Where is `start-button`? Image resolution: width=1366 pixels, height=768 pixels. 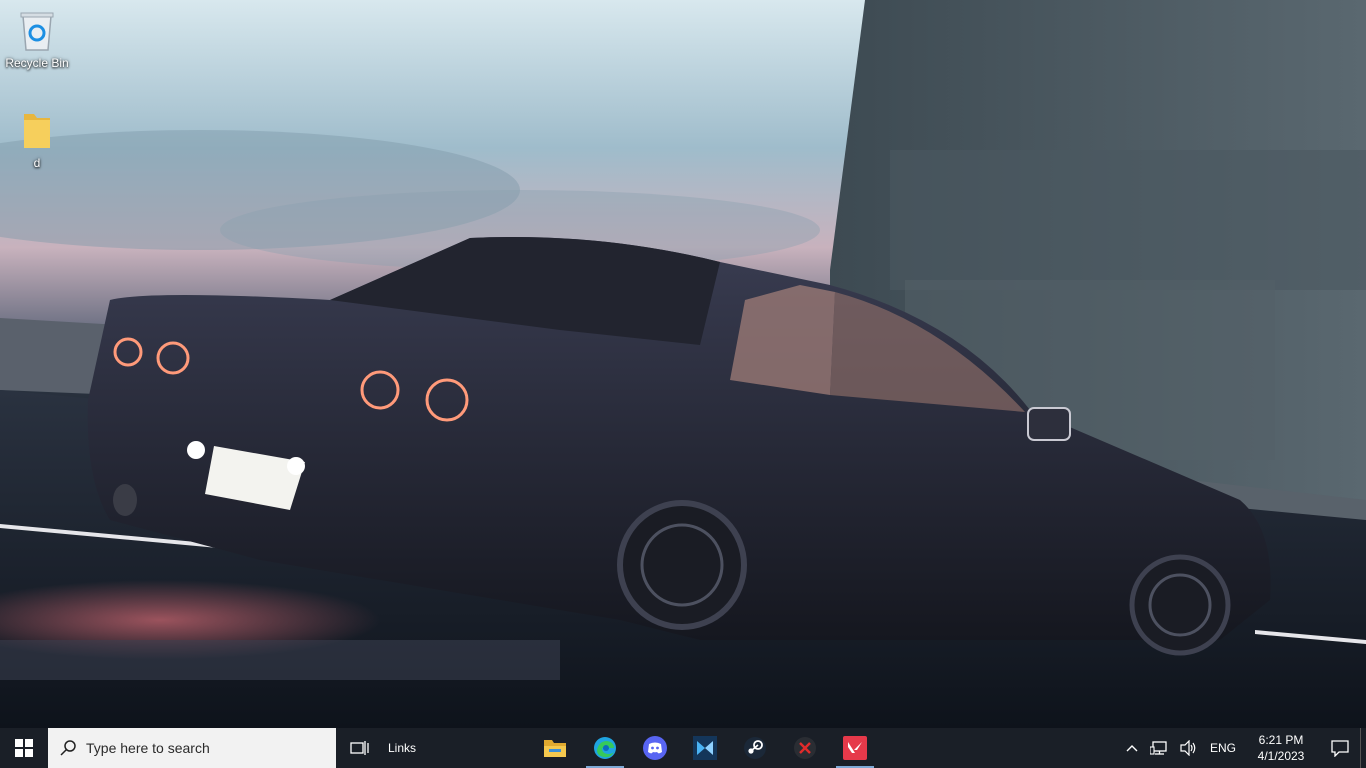
start-button is located at coordinates (24, 748).